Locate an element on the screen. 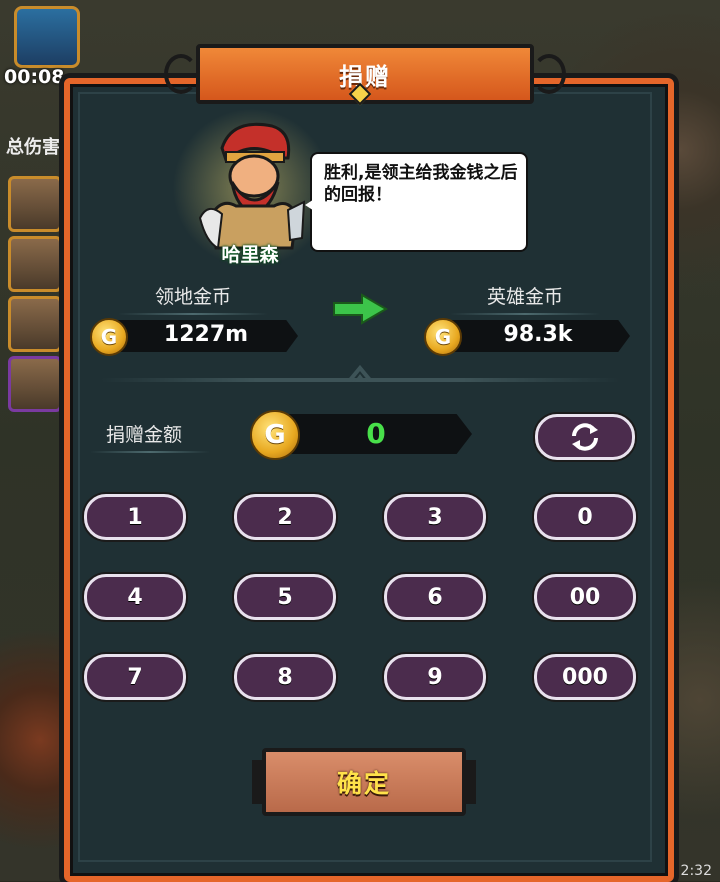 The image size is (720, 882). confirm-button: 确定 is located at coordinates (364, 782).